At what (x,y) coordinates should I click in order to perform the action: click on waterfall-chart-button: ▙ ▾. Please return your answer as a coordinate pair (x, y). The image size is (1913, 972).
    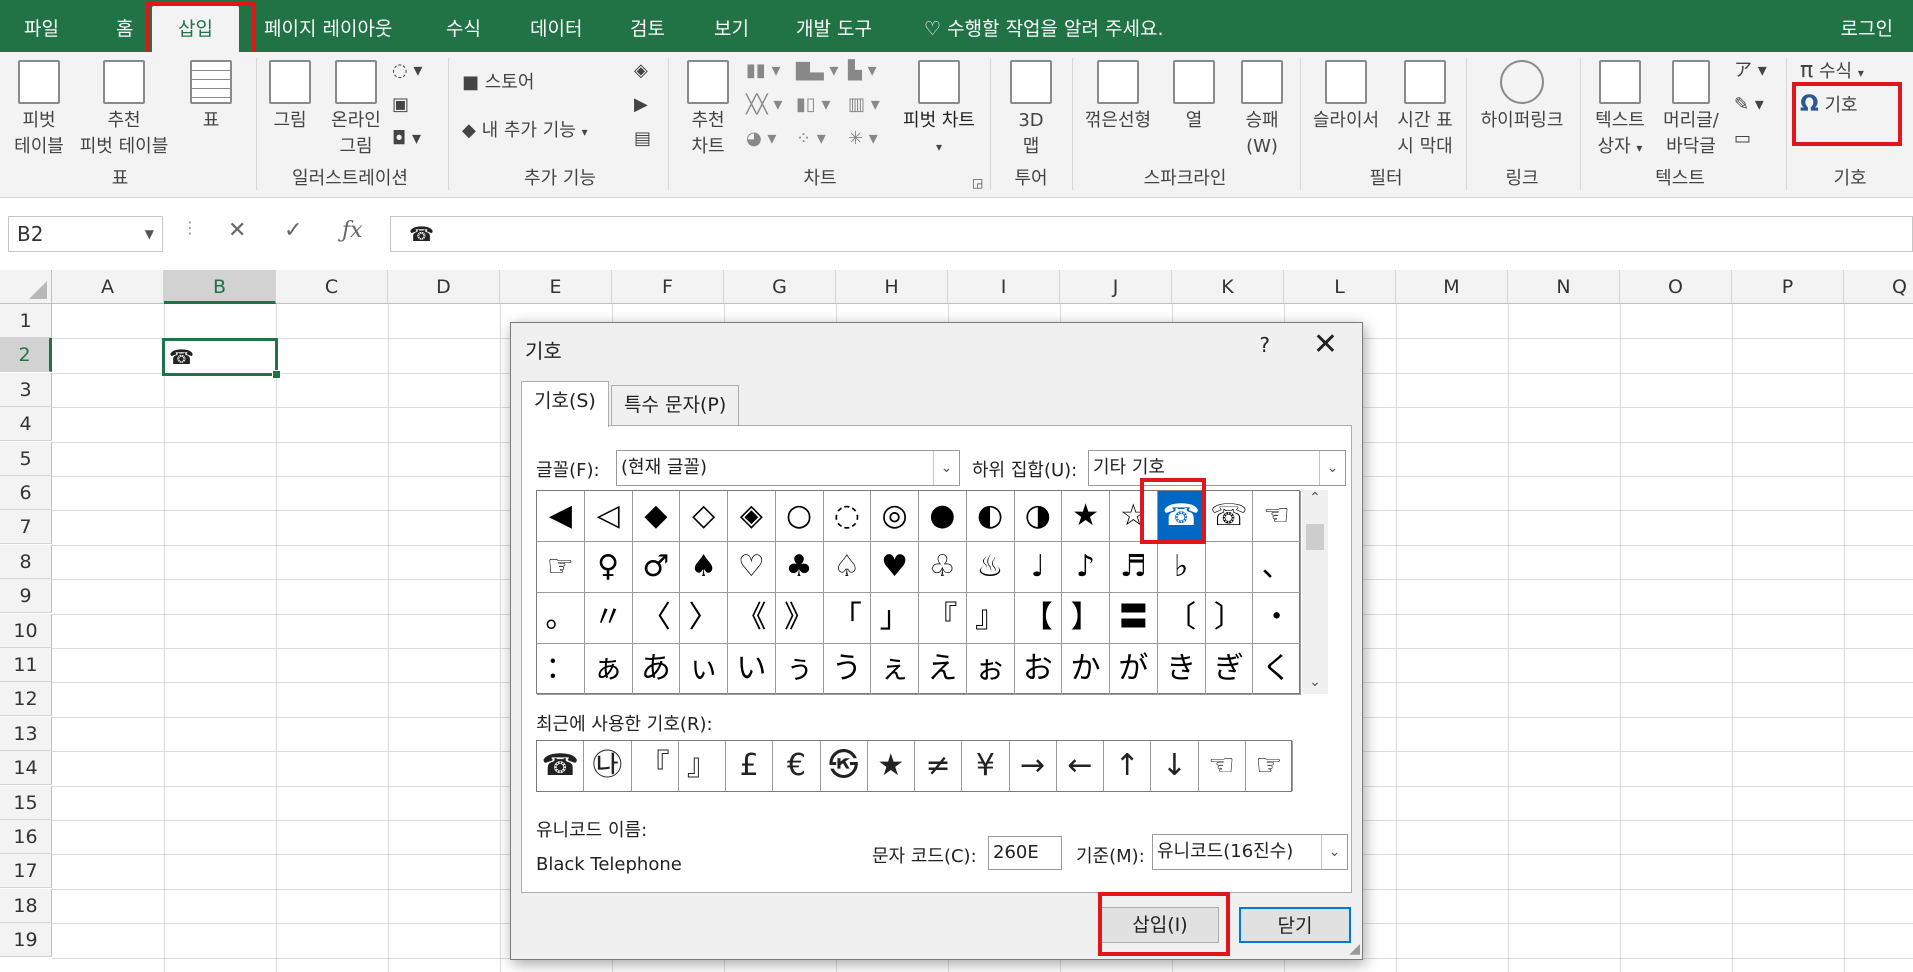
    Looking at the image, I should click on (862, 71).